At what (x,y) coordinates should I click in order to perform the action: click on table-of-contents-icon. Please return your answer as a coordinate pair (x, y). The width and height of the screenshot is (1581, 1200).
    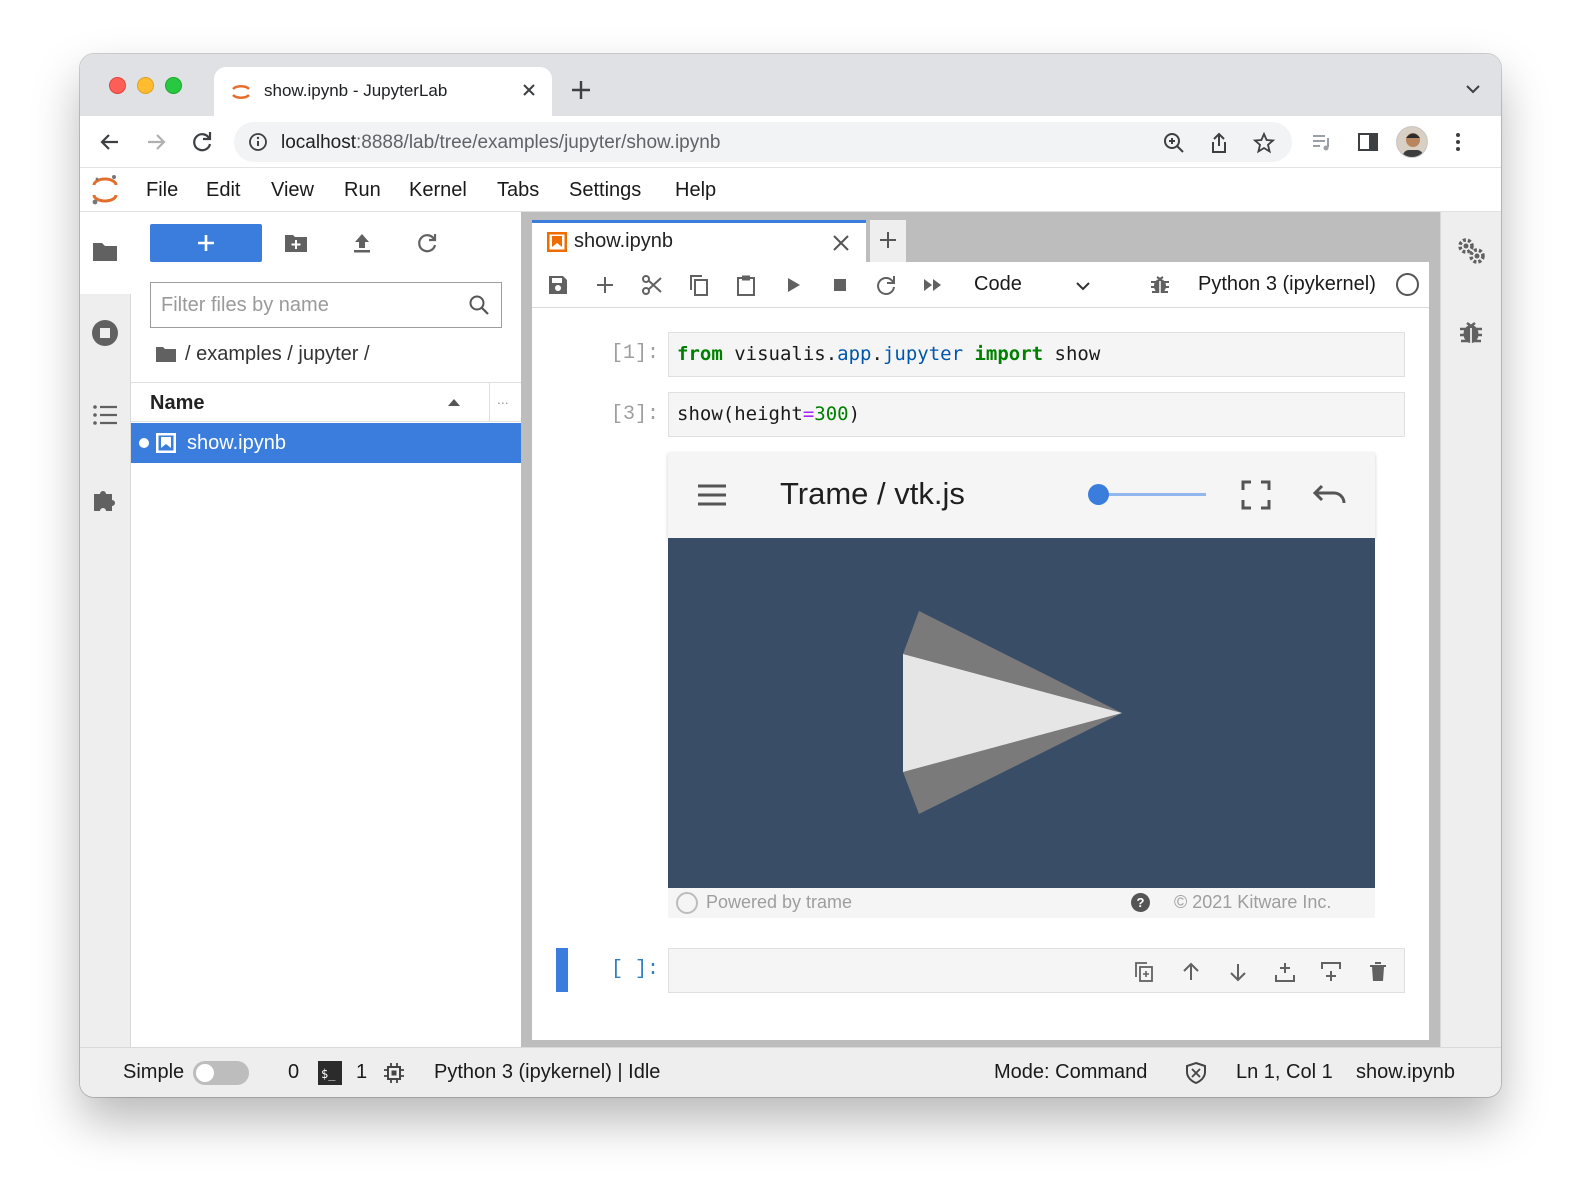
    Looking at the image, I should click on (105, 415).